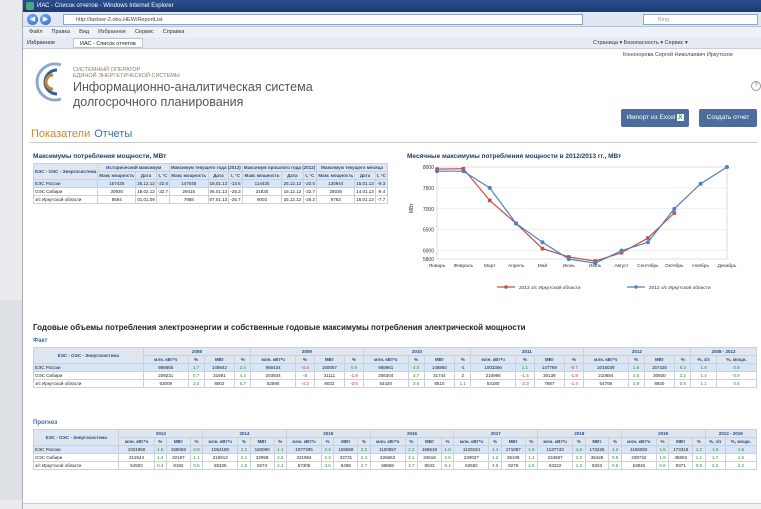  I want to click on menu-file: Файл, so click(36, 32).